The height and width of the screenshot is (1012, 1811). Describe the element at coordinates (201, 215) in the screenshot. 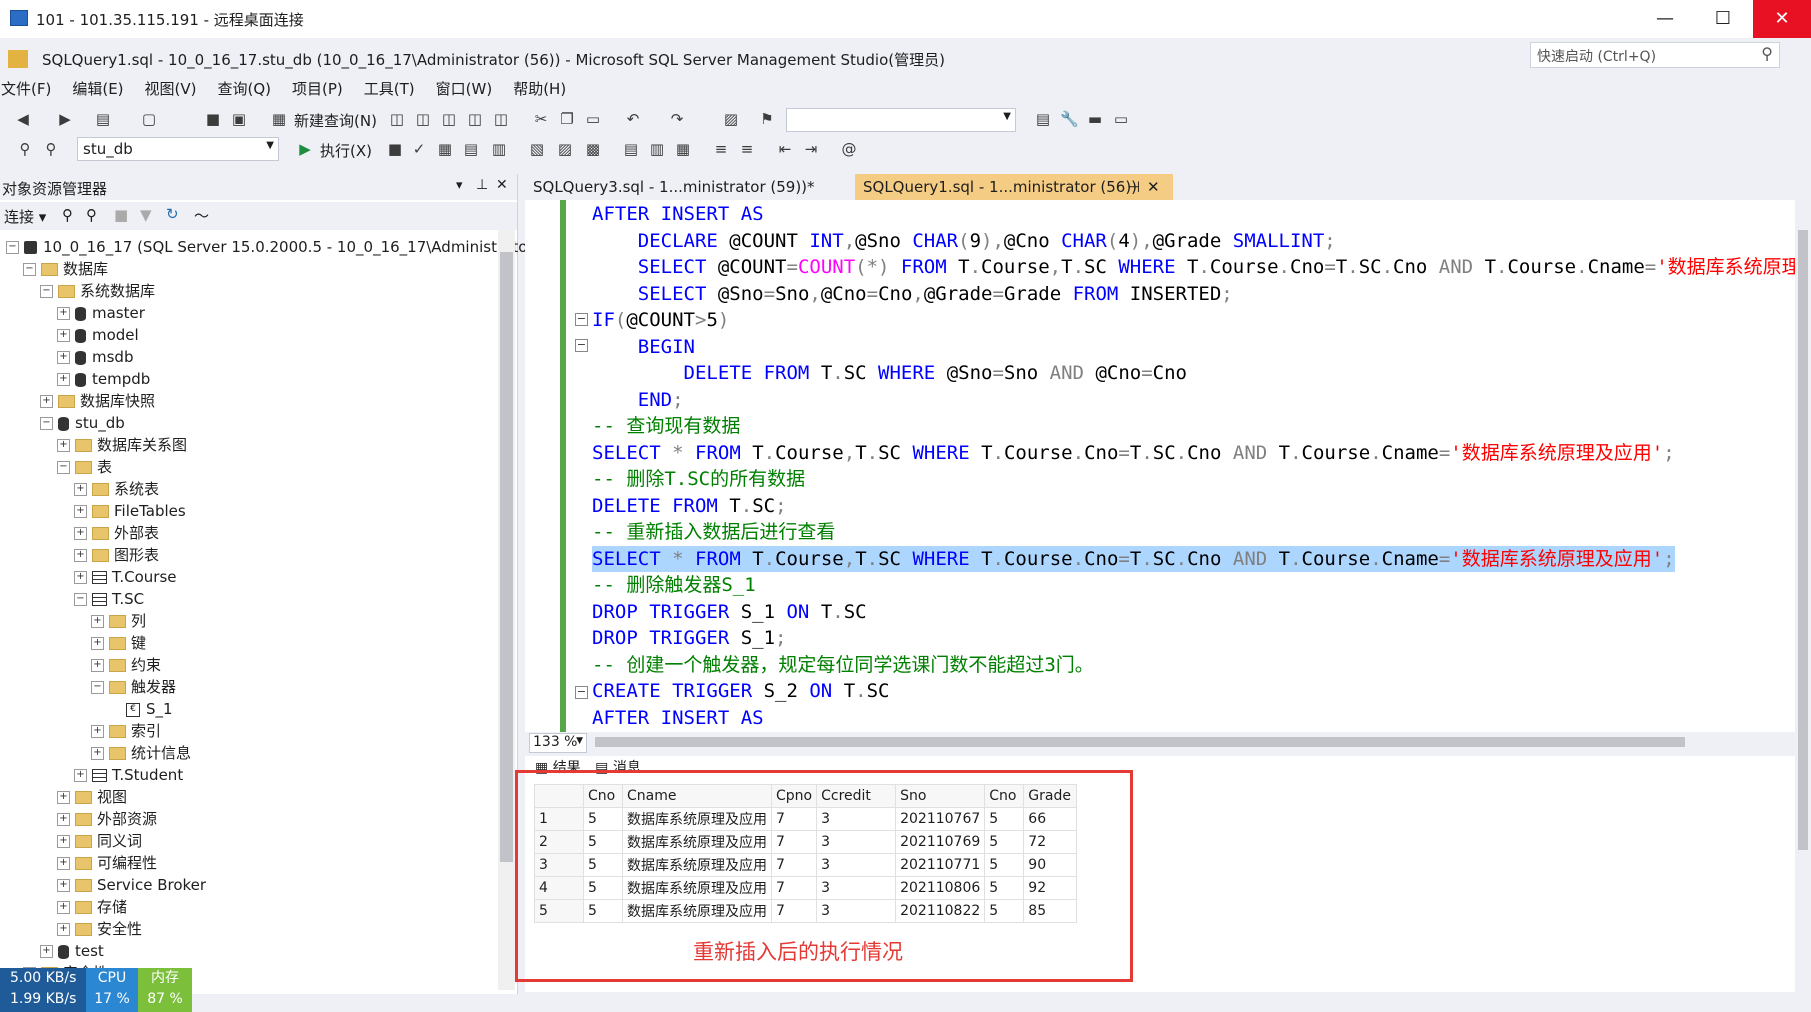

I see `activity-icon: 〜` at that location.